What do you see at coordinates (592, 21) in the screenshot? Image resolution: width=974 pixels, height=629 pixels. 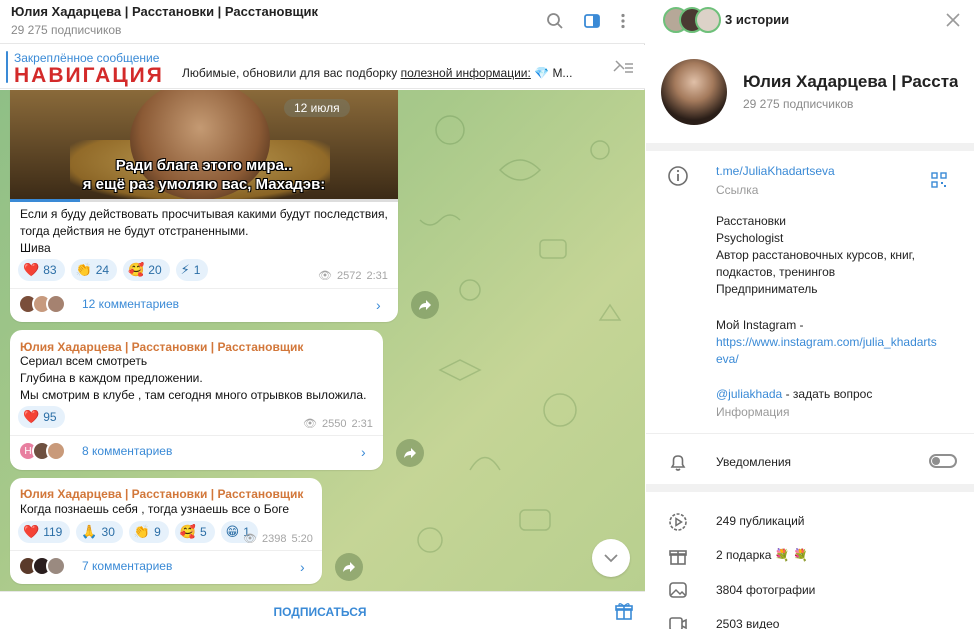 I see `sidebar-toggle-icon` at bounding box center [592, 21].